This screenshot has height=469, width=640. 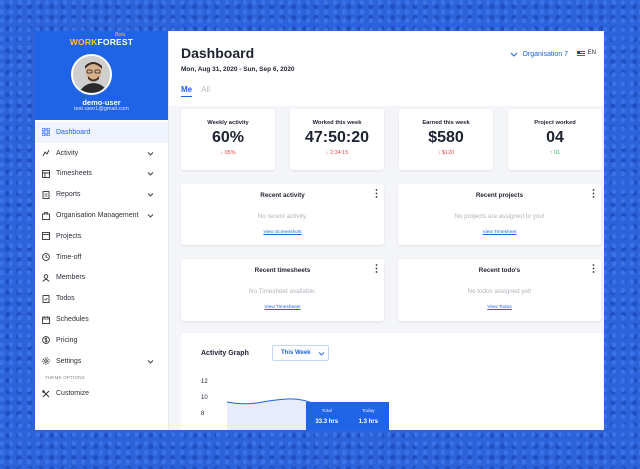 I want to click on sidebar-item-label: Organisation Management, so click(x=97, y=216).